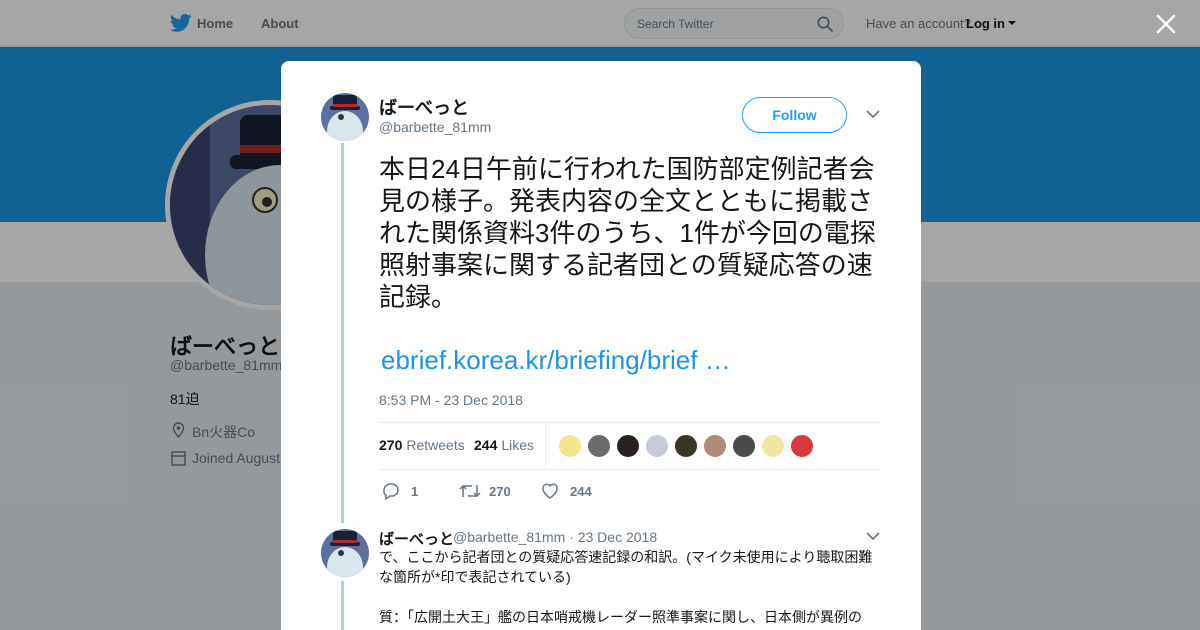  Describe the element at coordinates (555, 537) in the screenshot. I see `reply-meta: @barbette_81mm · 23 Dec 2018` at that location.